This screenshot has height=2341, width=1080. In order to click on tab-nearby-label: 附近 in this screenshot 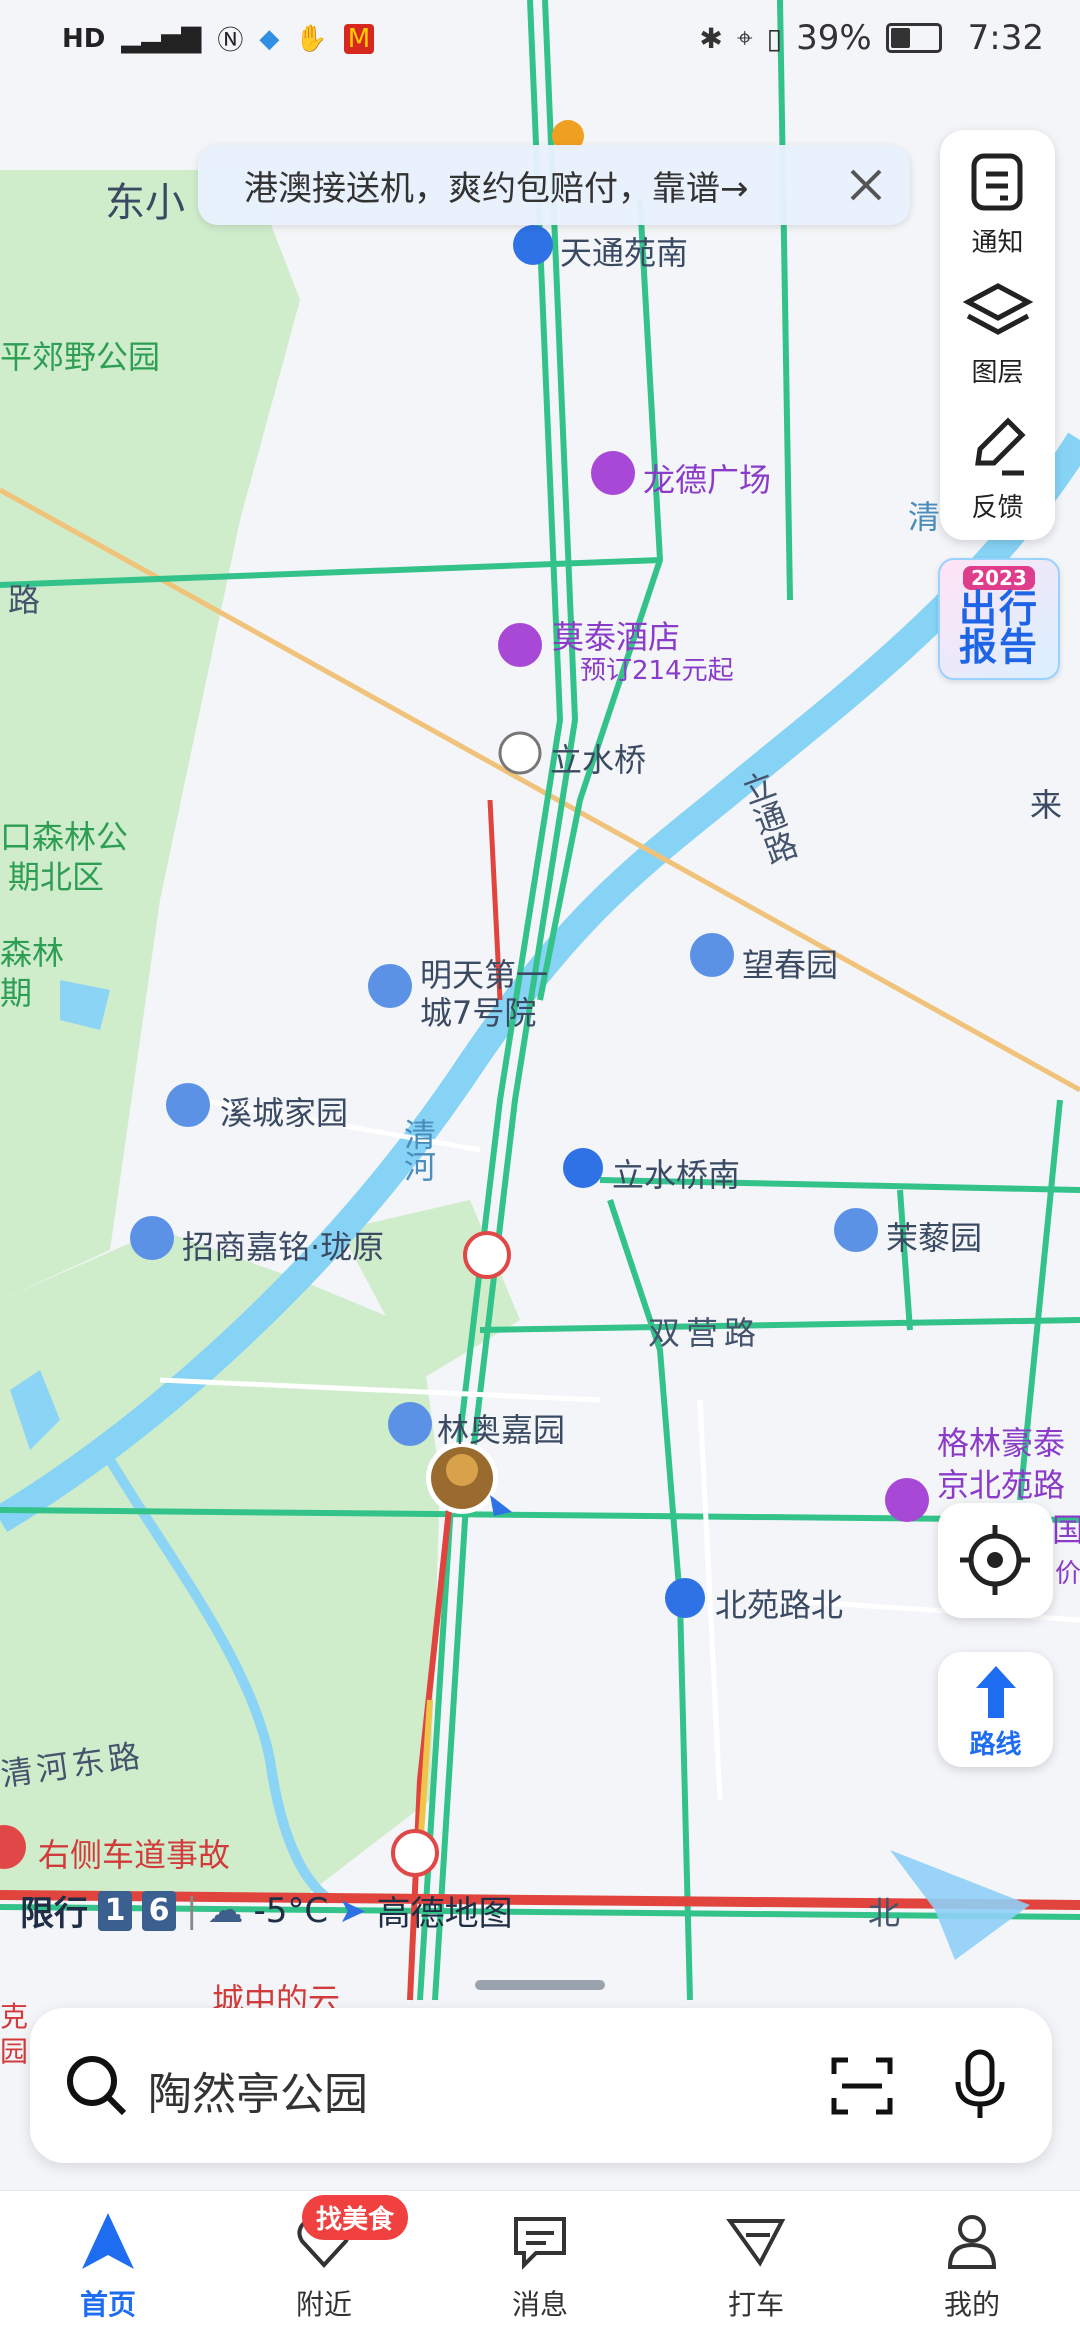, I will do `click(323, 2304)`.